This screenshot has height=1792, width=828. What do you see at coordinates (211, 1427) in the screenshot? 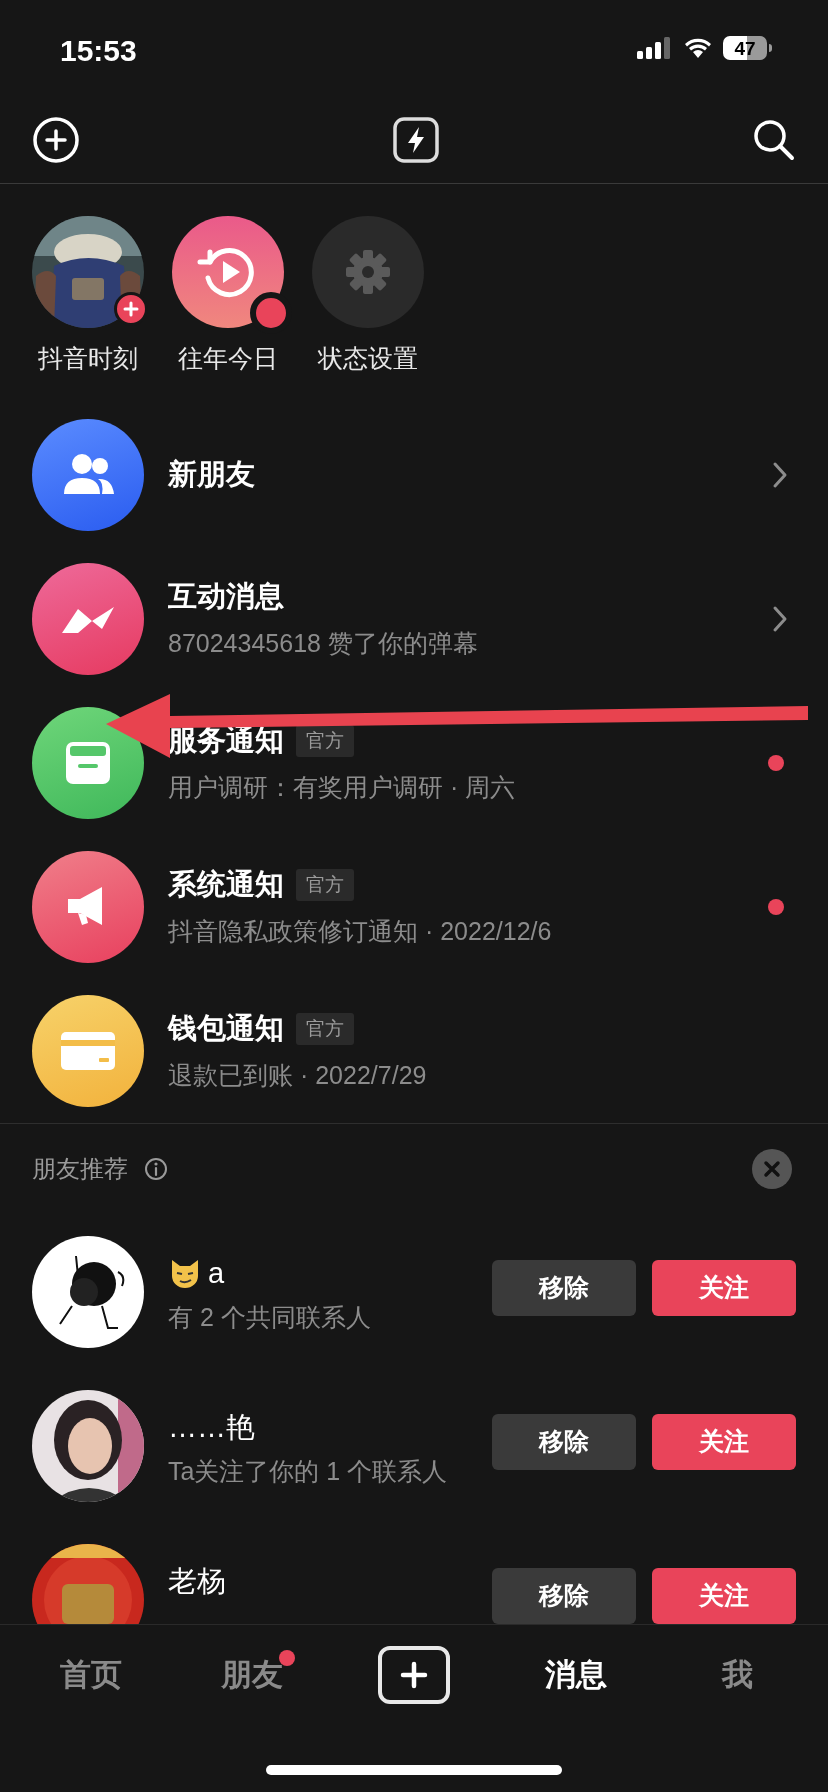
I see `contact-name: ……艳` at bounding box center [211, 1427].